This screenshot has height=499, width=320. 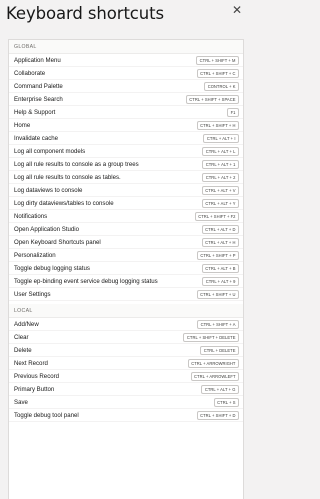 What do you see at coordinates (217, 73) in the screenshot?
I see `shortcut-keys: CTRL + SHIFT + C` at bounding box center [217, 73].